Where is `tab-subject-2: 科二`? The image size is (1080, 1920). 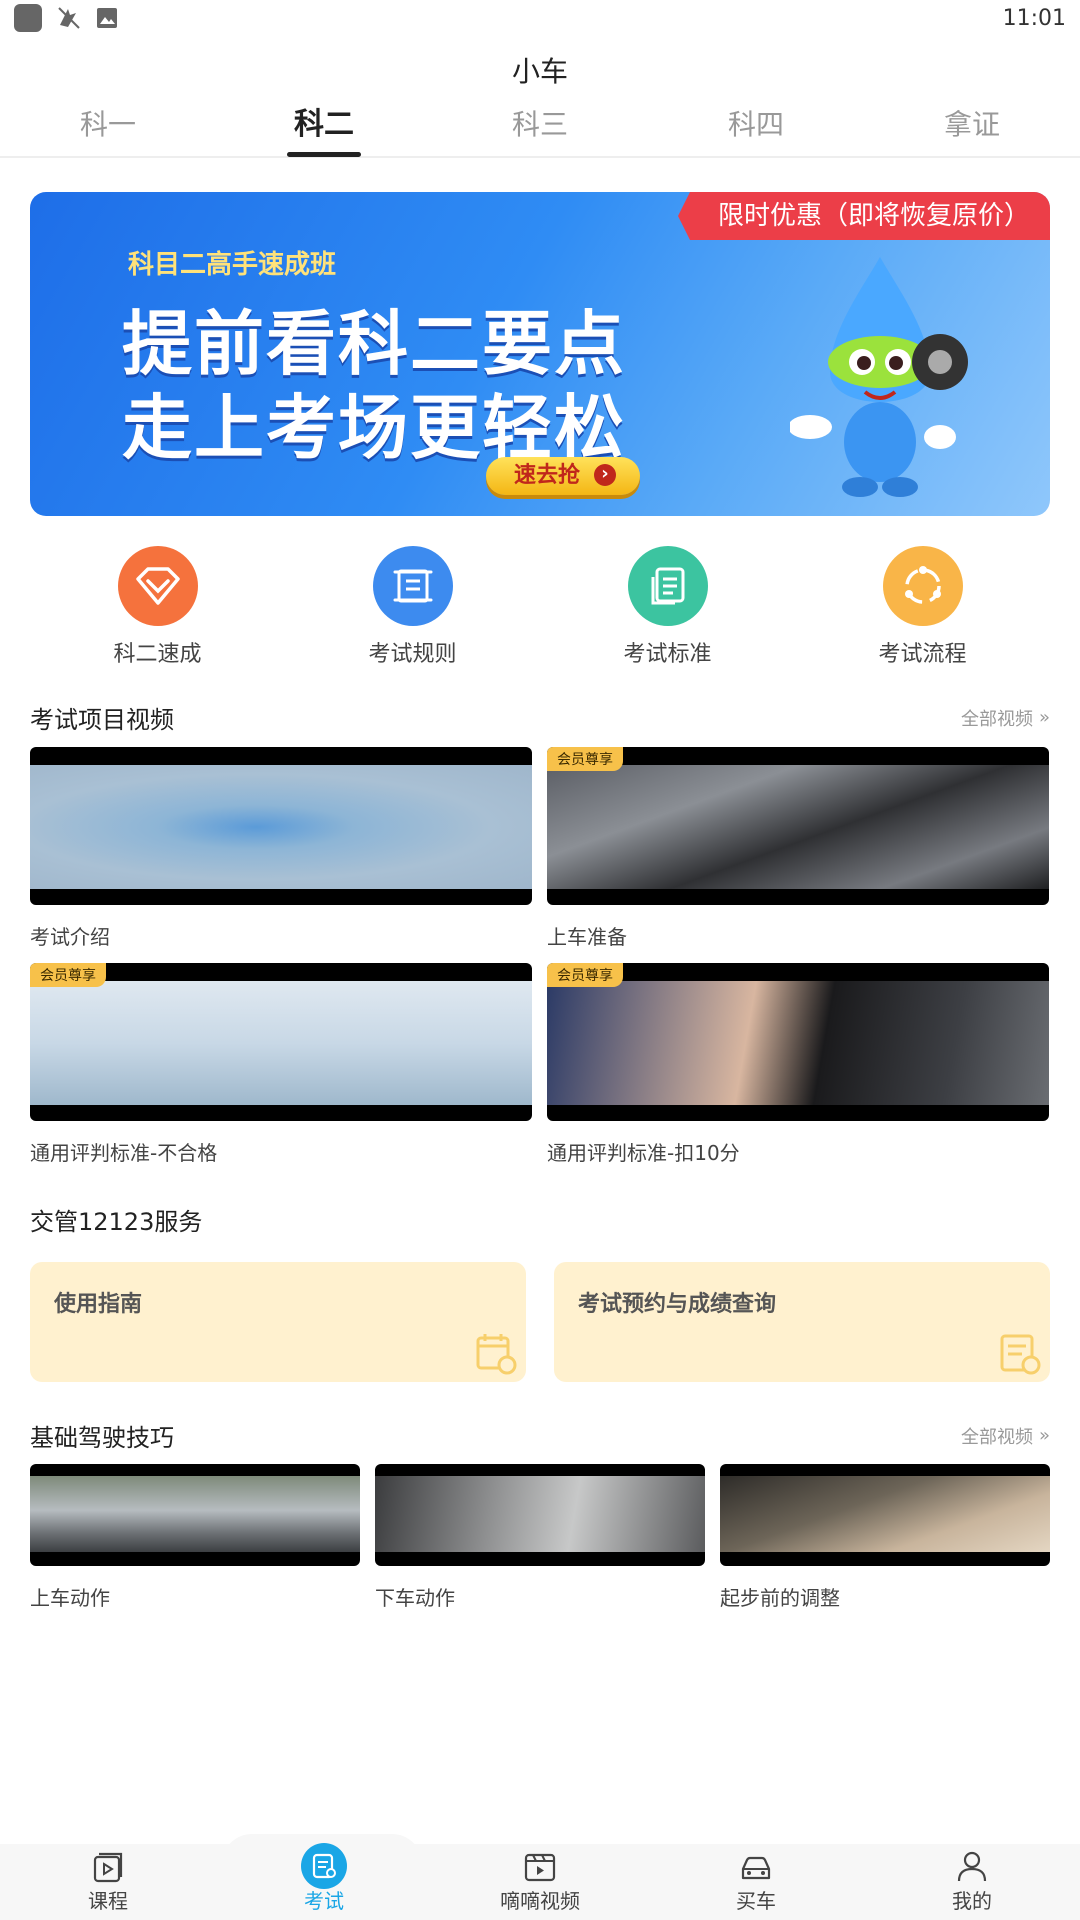 tab-subject-2: 科二 is located at coordinates (324, 125).